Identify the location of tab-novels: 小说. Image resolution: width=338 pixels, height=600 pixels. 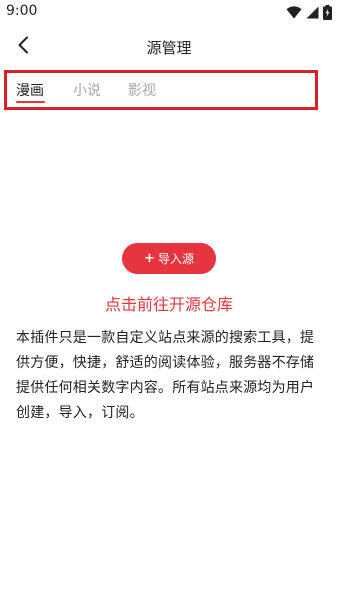
(87, 90).